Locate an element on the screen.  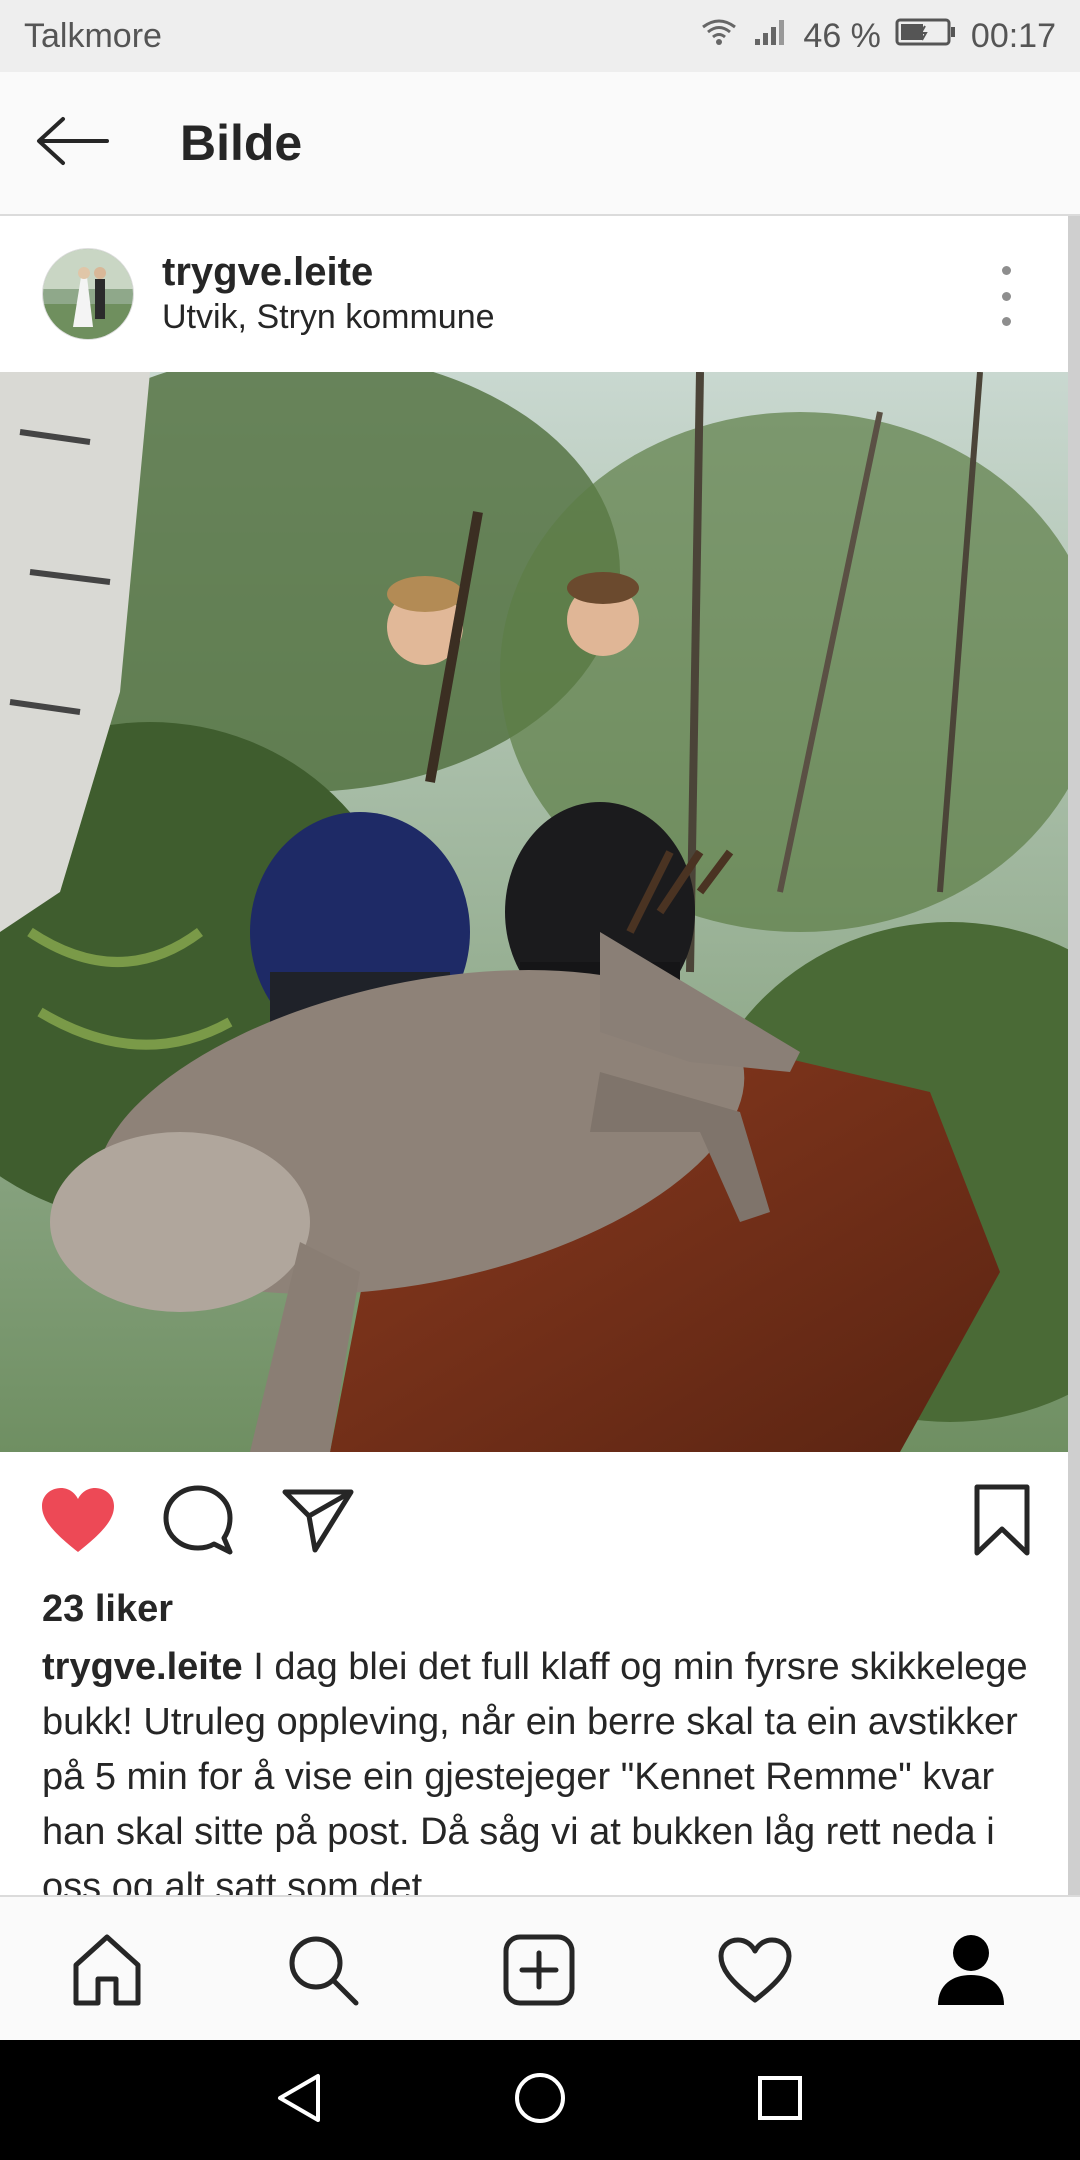
system-nav-bar is located at coordinates (540, 2100).